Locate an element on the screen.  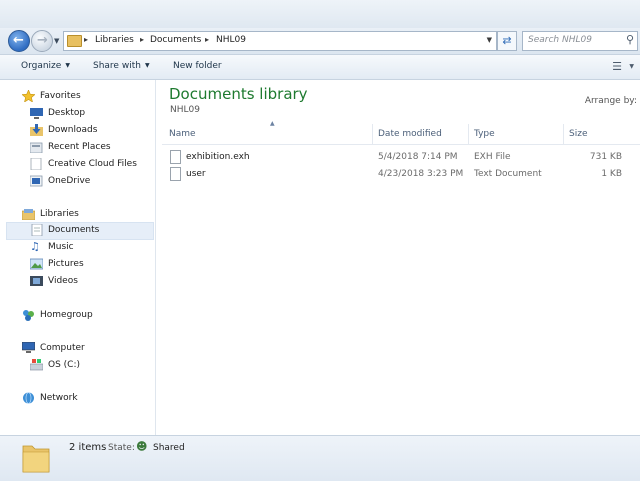
sidebar-item-onedrive: OneDrive is located at coordinates (89, 182).